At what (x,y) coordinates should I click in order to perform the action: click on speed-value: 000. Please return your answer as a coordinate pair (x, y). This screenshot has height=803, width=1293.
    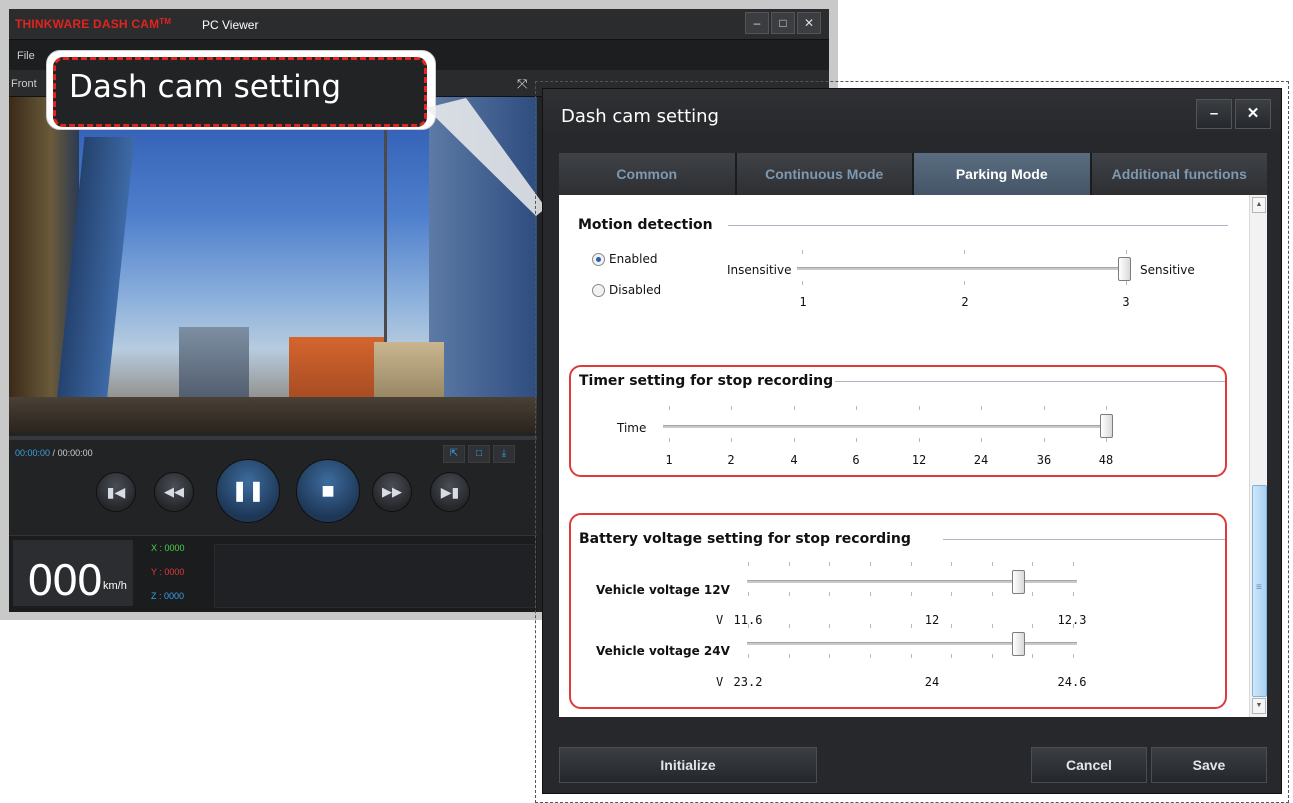
    Looking at the image, I should click on (65, 580).